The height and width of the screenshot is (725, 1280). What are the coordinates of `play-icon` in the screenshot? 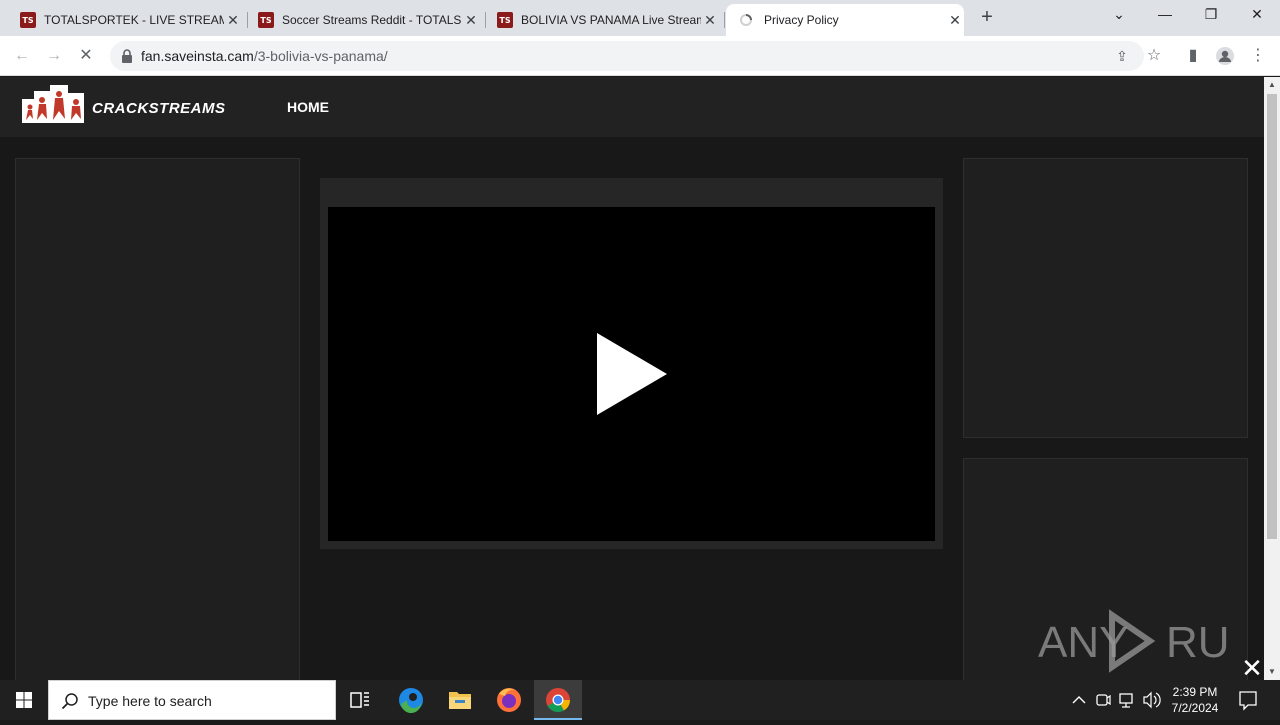 It's located at (632, 374).